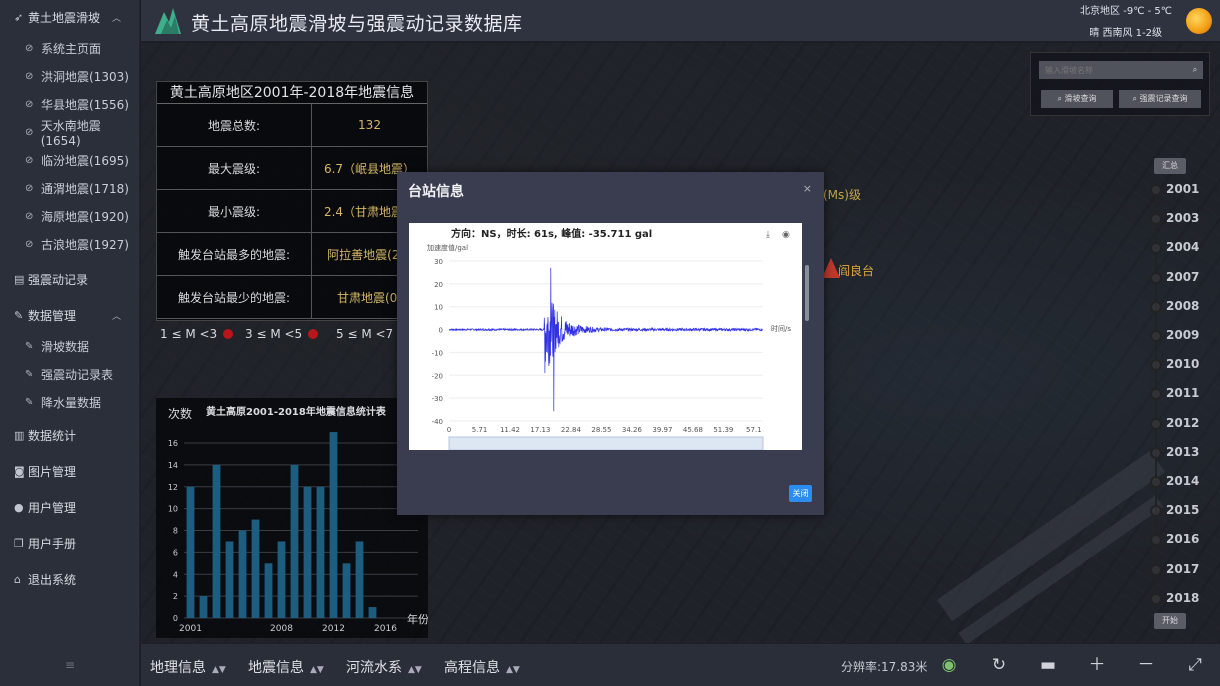 Image resolution: width=1220 pixels, height=686 pixels. Describe the element at coordinates (85, 76) in the screenshot. I see `sidebar-item-label: 洪洞地震(1303)` at that location.